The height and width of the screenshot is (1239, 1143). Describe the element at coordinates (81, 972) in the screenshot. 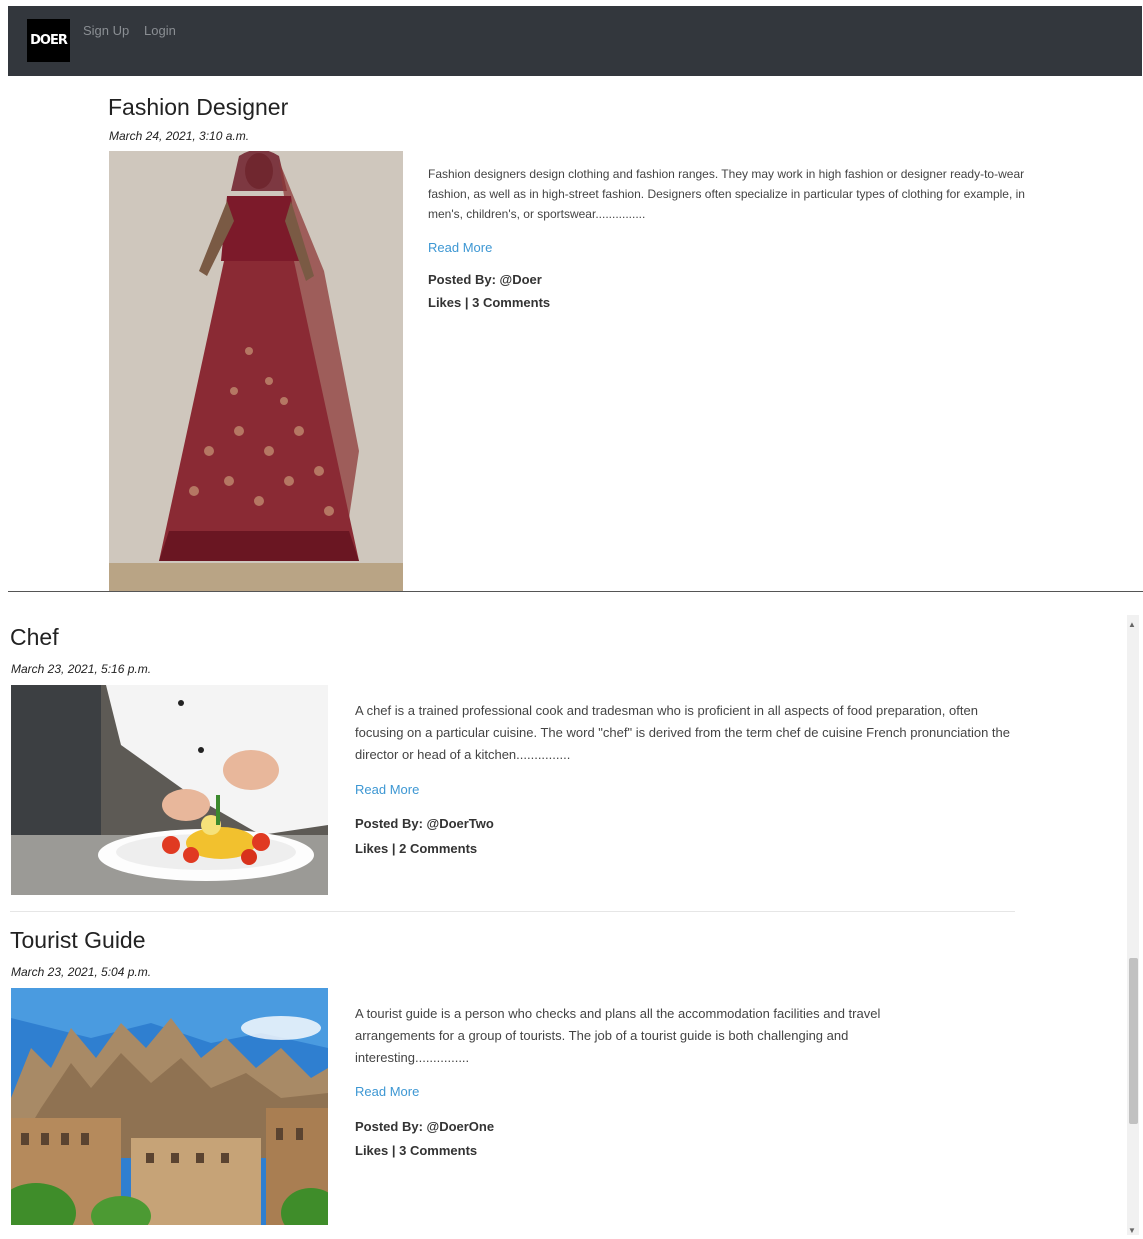

I see `post-date: March 23, 2021, 5:04 p.m.` at that location.